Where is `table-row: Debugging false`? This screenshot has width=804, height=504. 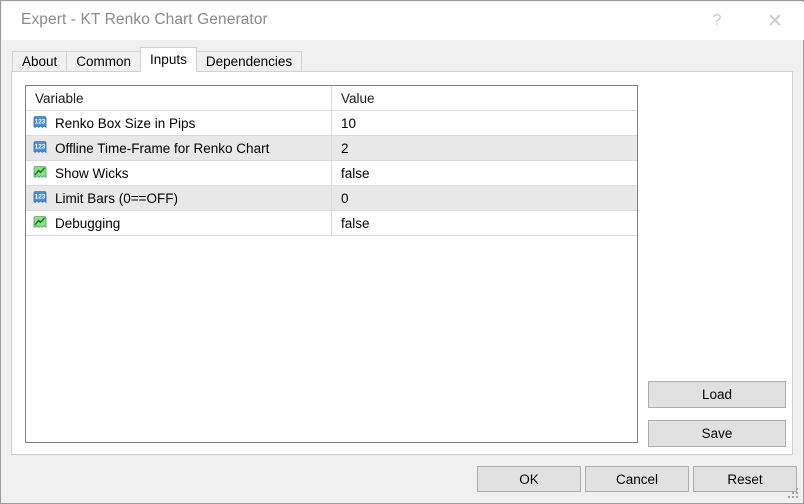
table-row: Debugging false is located at coordinates (331, 223).